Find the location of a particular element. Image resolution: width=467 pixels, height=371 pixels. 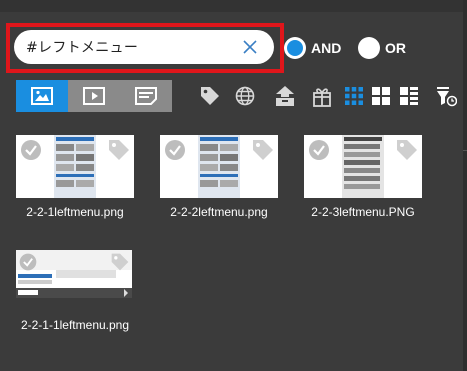

file-thumbnail-3: 2-2-3leftmenu.PNG is located at coordinates (363, 177).